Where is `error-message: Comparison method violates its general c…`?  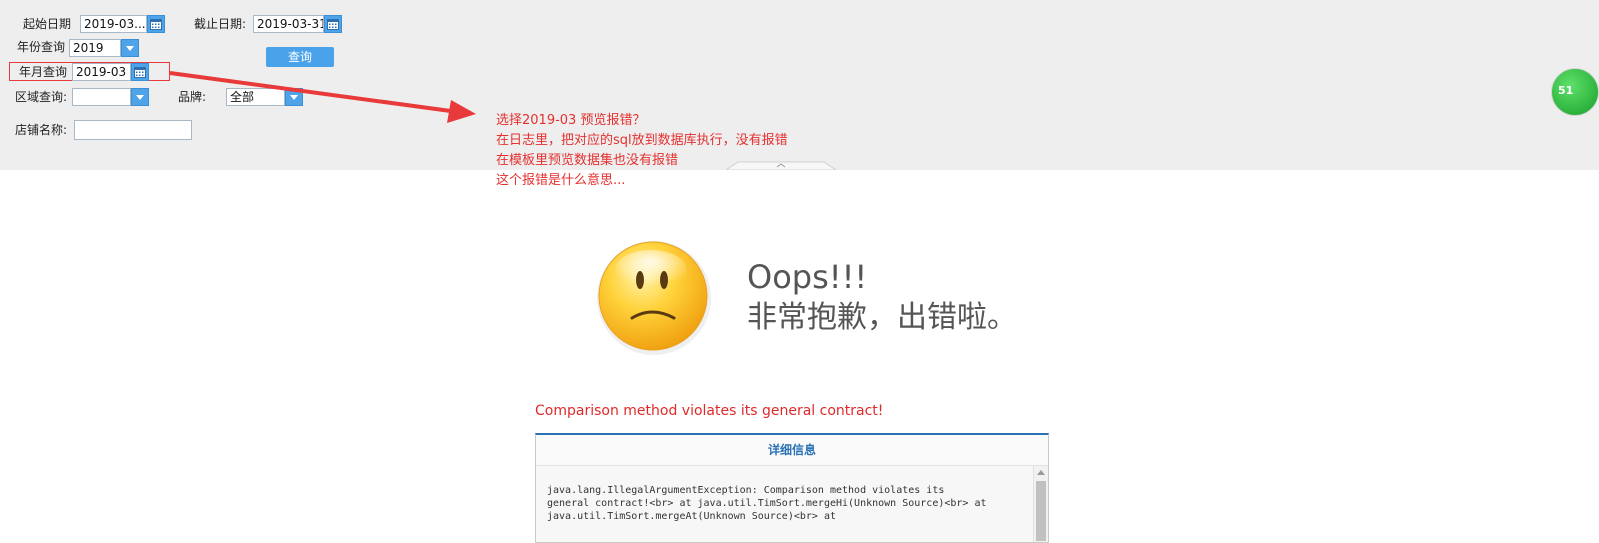
error-message: Comparison method violates its general c… is located at coordinates (709, 411).